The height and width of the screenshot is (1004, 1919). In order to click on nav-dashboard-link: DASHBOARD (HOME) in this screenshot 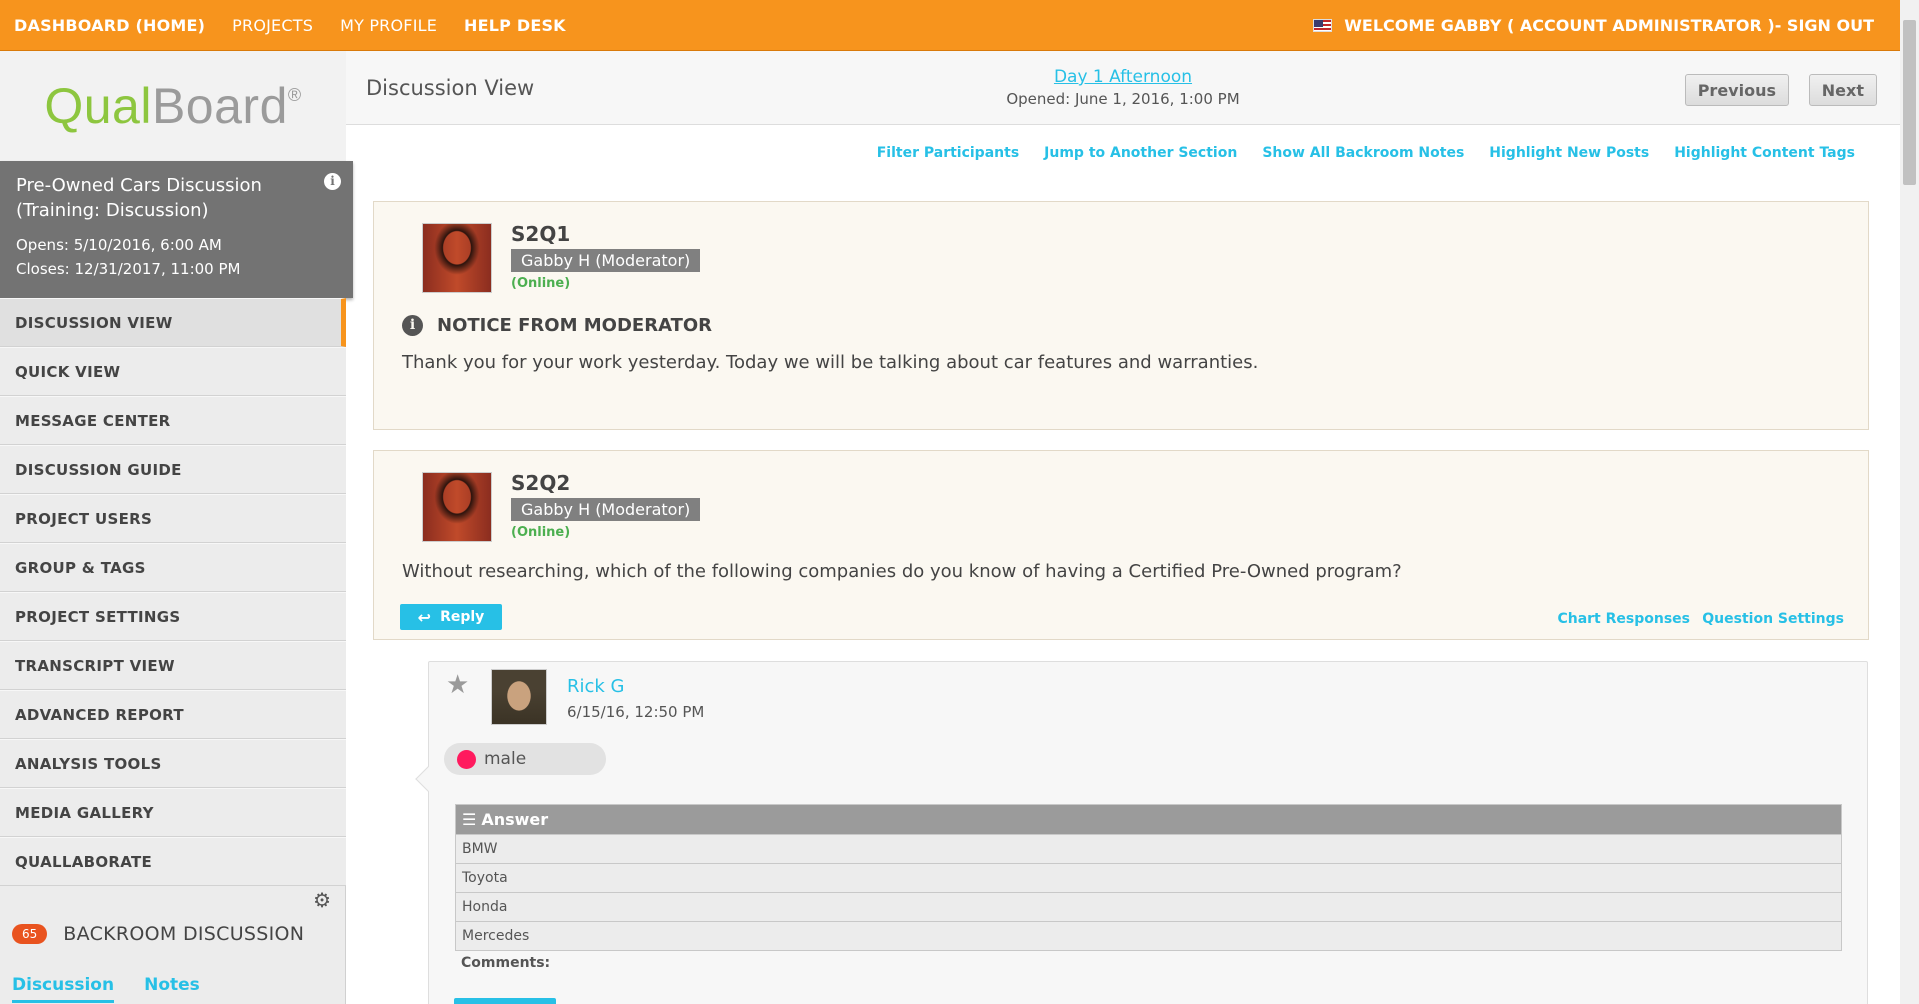, I will do `click(109, 25)`.